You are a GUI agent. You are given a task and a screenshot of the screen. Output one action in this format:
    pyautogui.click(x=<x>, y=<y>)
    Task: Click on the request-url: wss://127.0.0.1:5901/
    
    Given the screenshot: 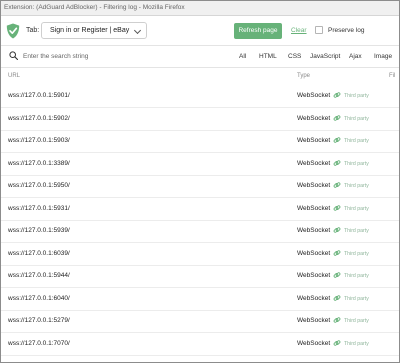 What is the action you would take?
    pyautogui.click(x=39, y=95)
    